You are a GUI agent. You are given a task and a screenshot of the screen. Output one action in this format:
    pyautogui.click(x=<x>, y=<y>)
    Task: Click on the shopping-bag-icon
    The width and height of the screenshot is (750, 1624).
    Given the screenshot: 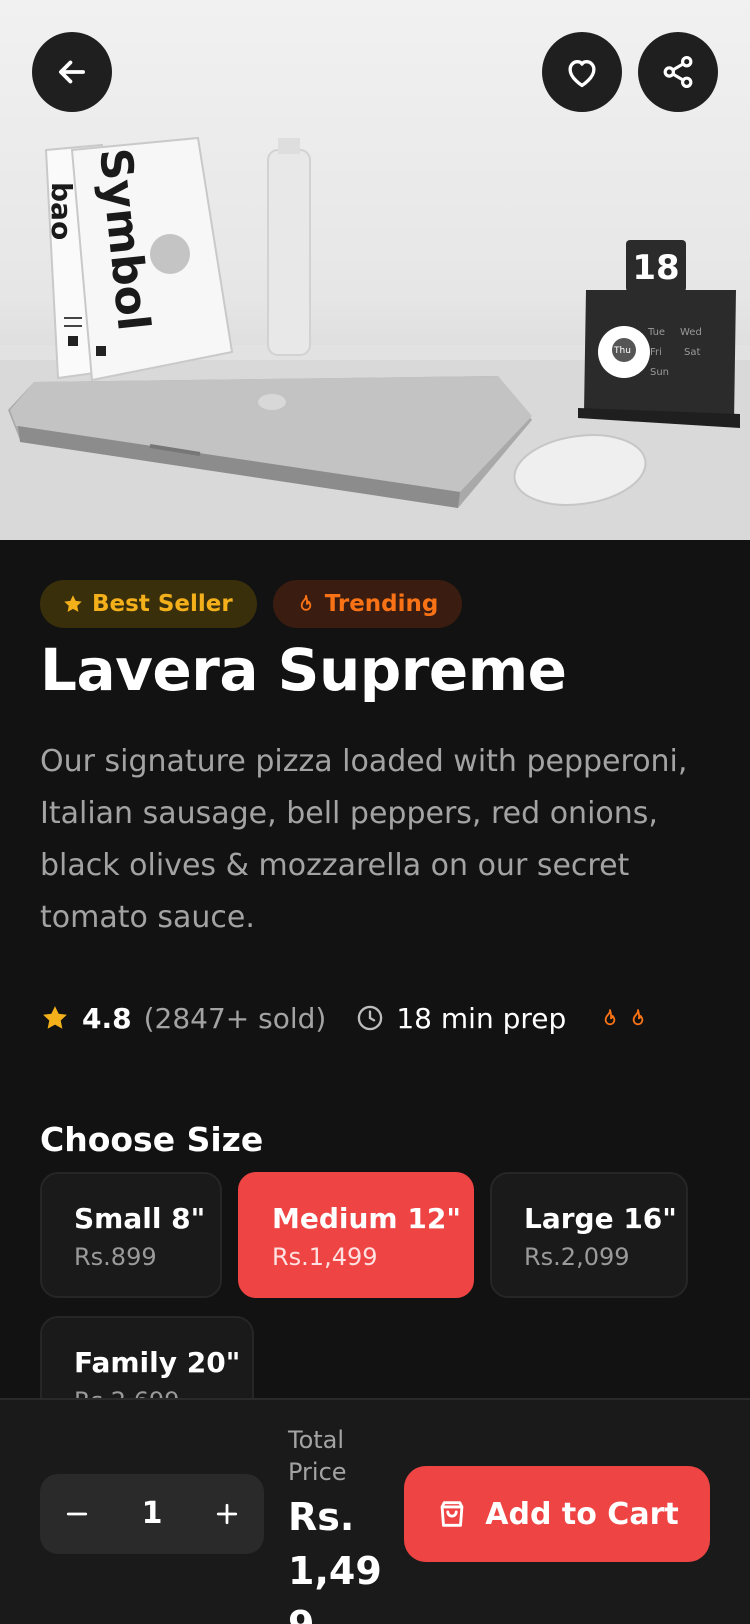 What is the action you would take?
    pyautogui.click(x=452, y=1514)
    